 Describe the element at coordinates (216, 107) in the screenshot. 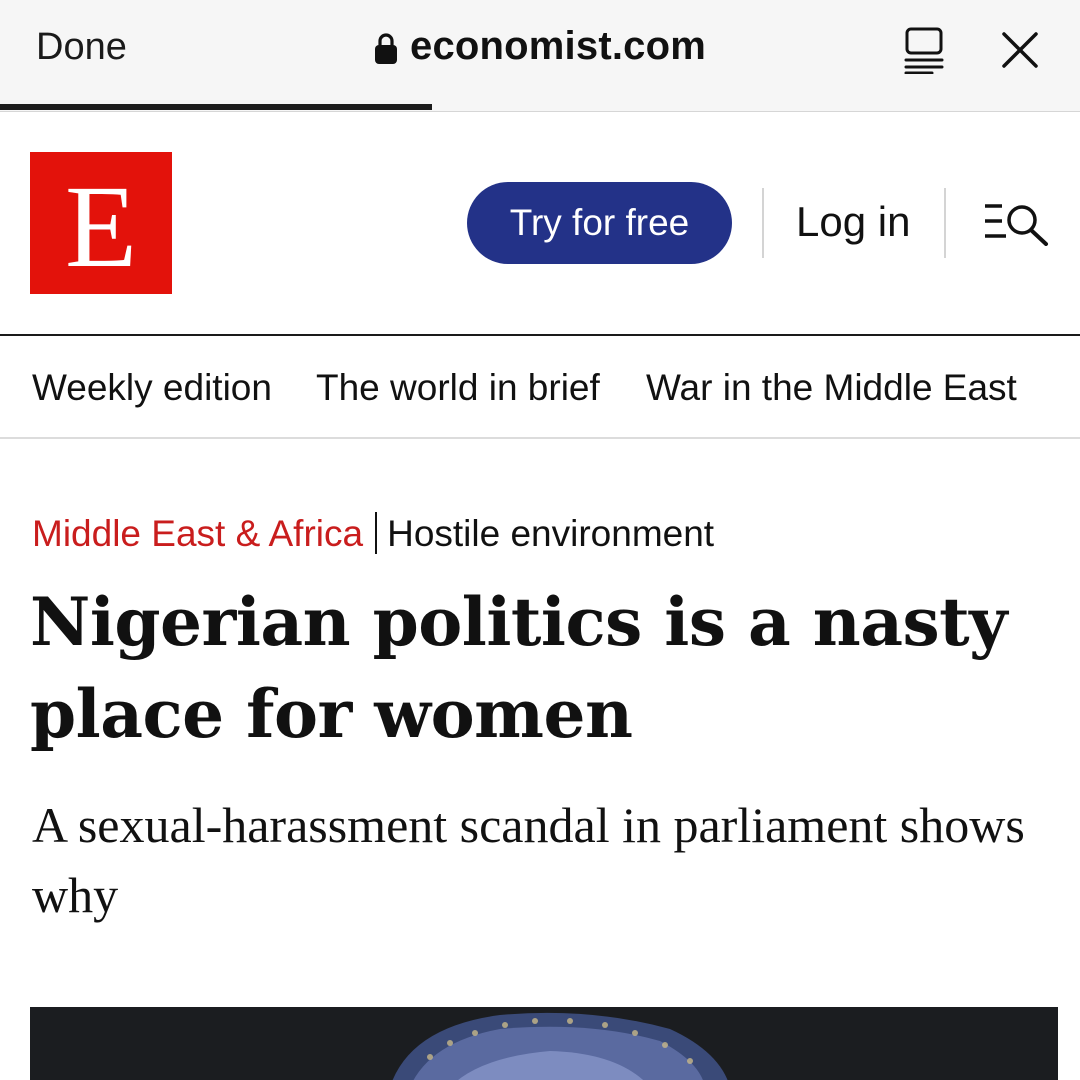

I see `page-load-progress` at that location.